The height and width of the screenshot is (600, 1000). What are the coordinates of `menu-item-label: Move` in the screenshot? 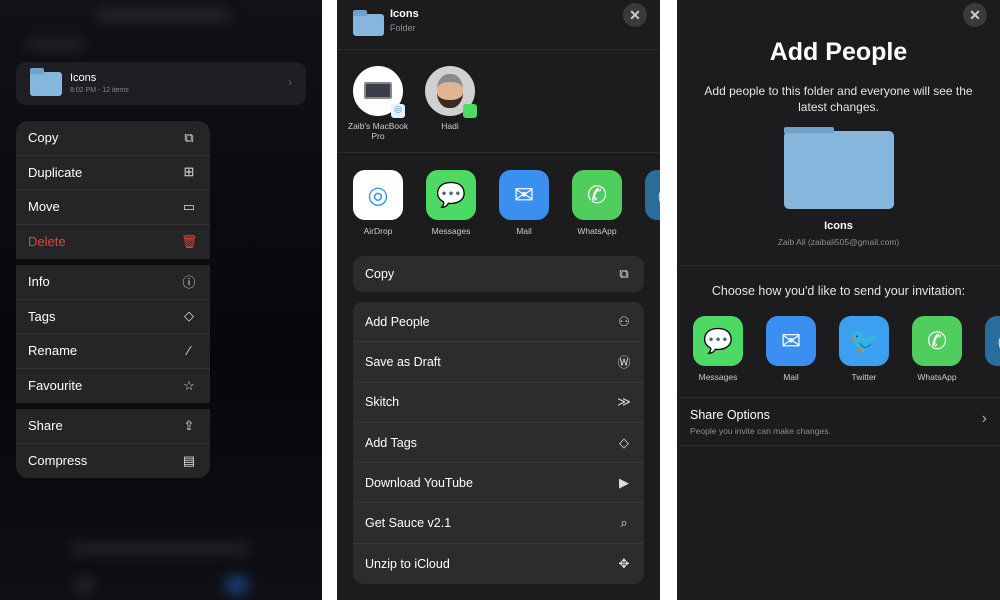 It's located at (44, 207).